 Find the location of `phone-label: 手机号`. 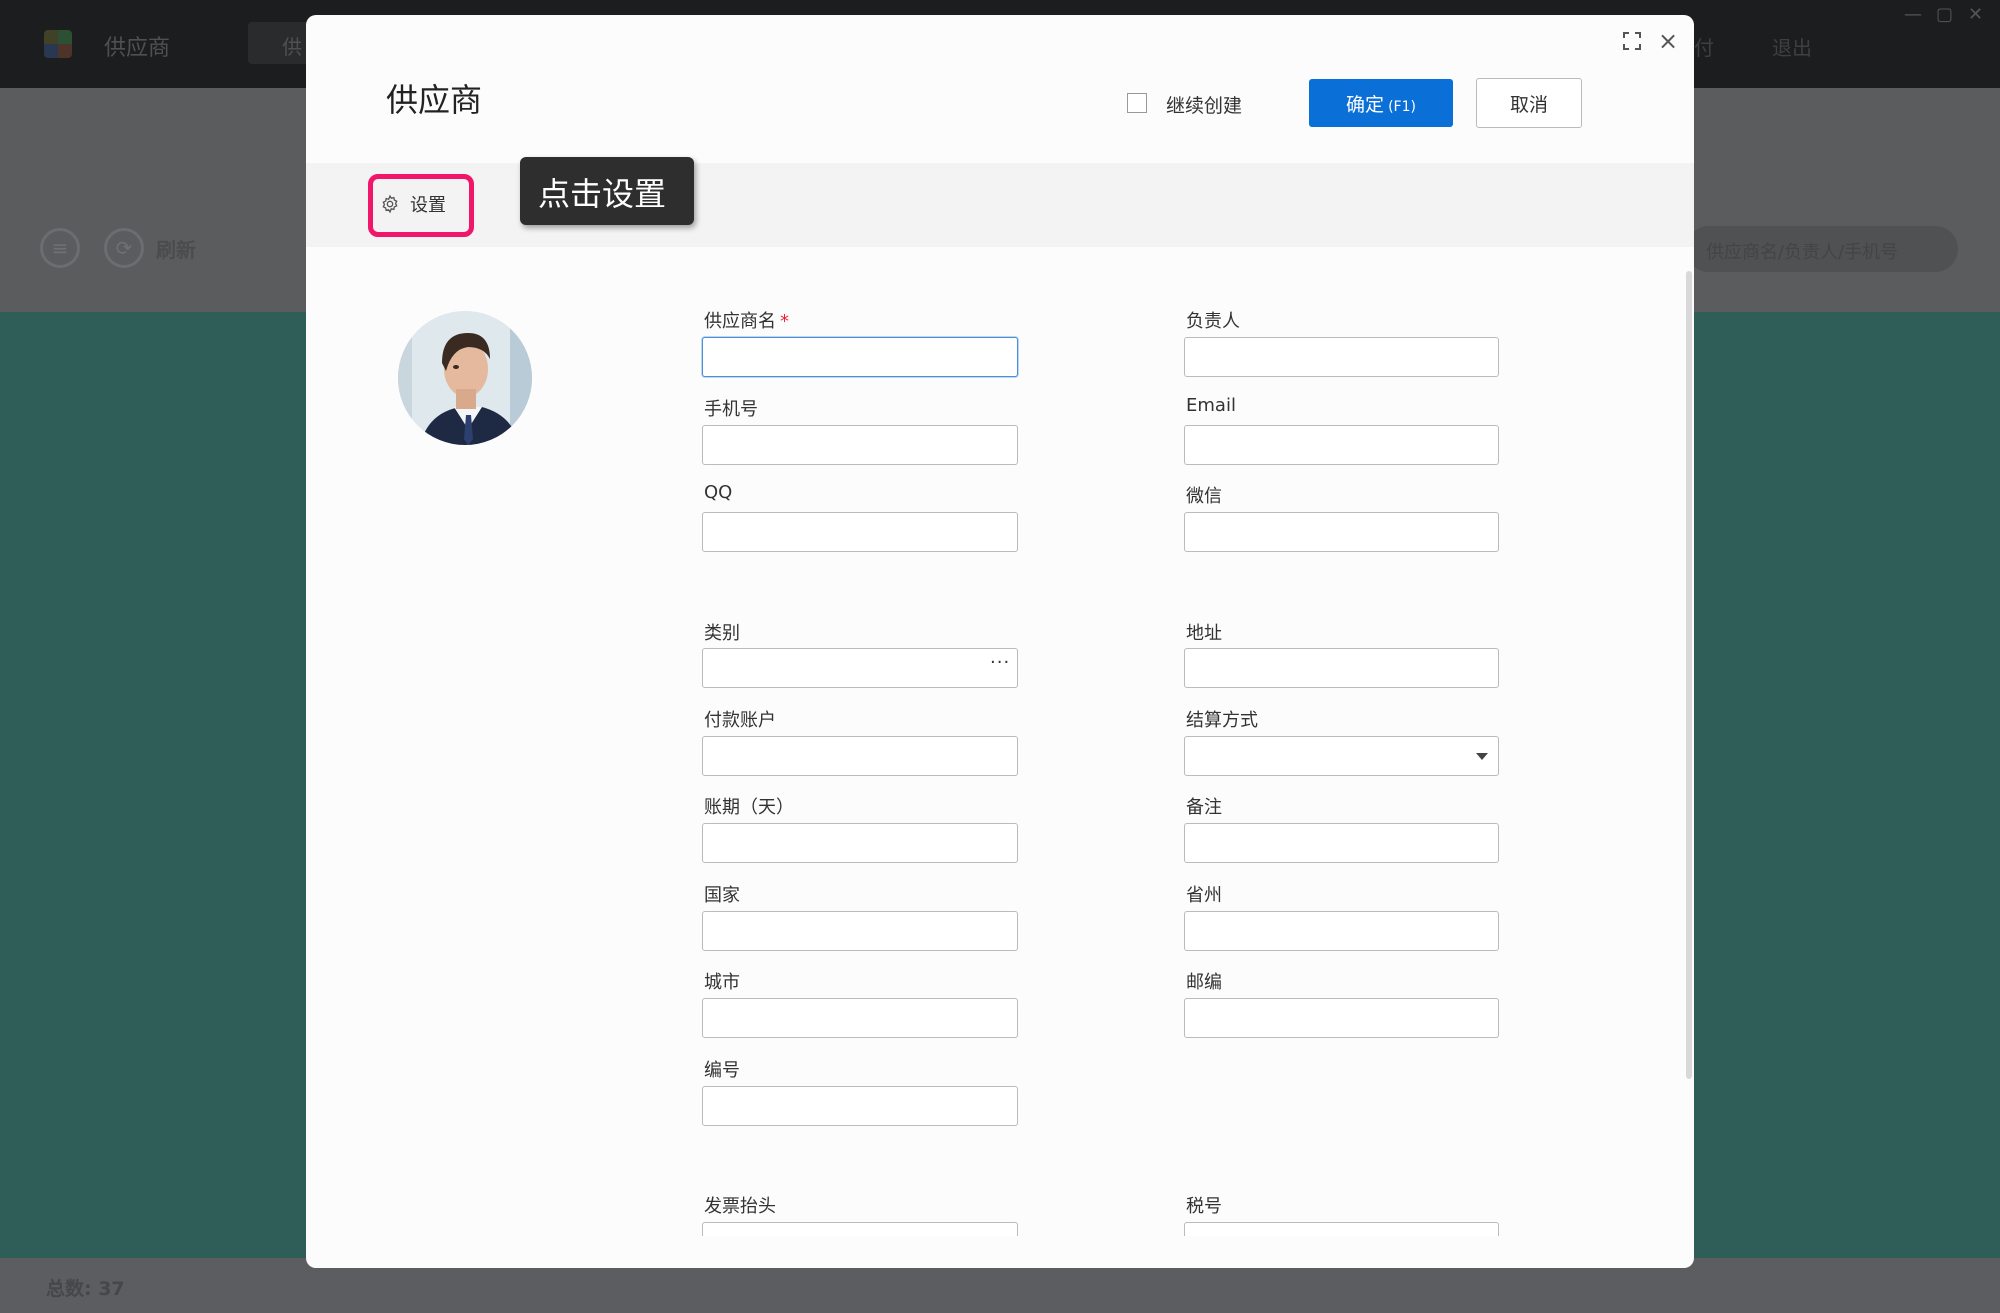

phone-label: 手机号 is located at coordinates (731, 409).